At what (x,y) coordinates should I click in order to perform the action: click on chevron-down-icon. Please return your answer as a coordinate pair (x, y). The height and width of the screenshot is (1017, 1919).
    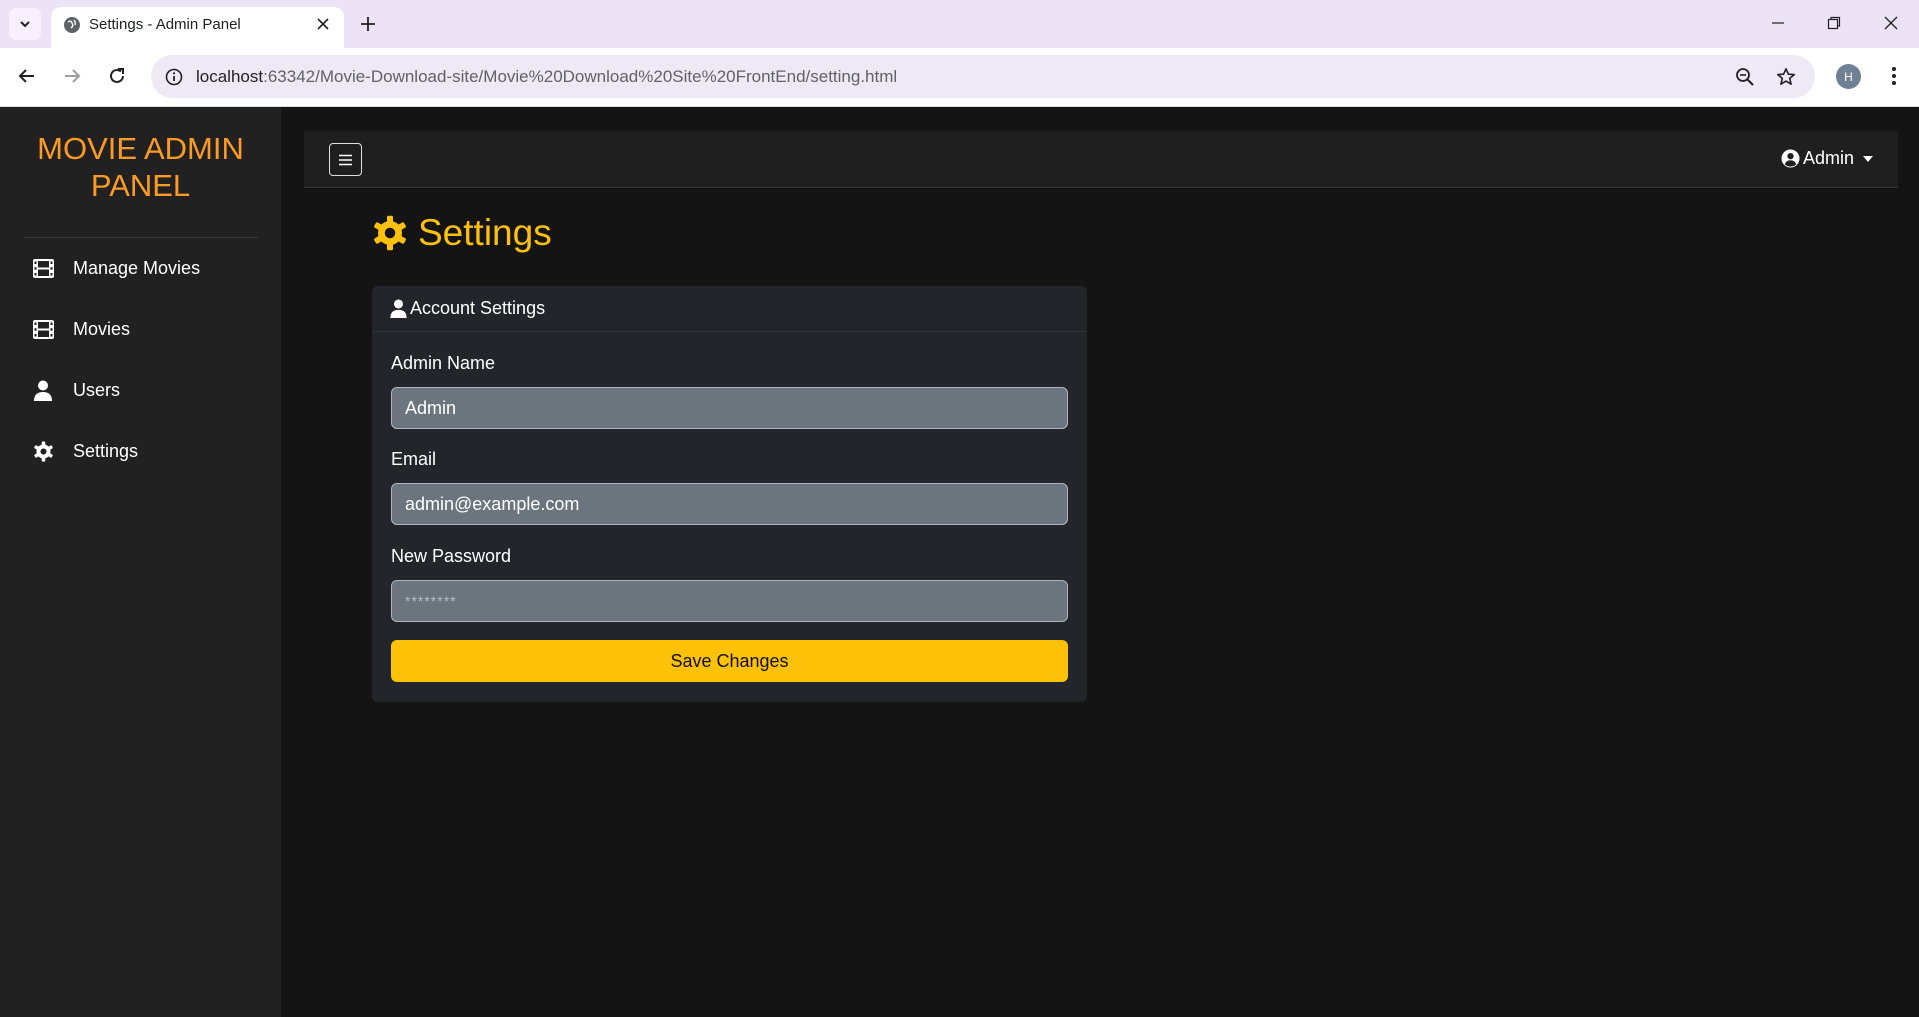
    Looking at the image, I should click on (25, 24).